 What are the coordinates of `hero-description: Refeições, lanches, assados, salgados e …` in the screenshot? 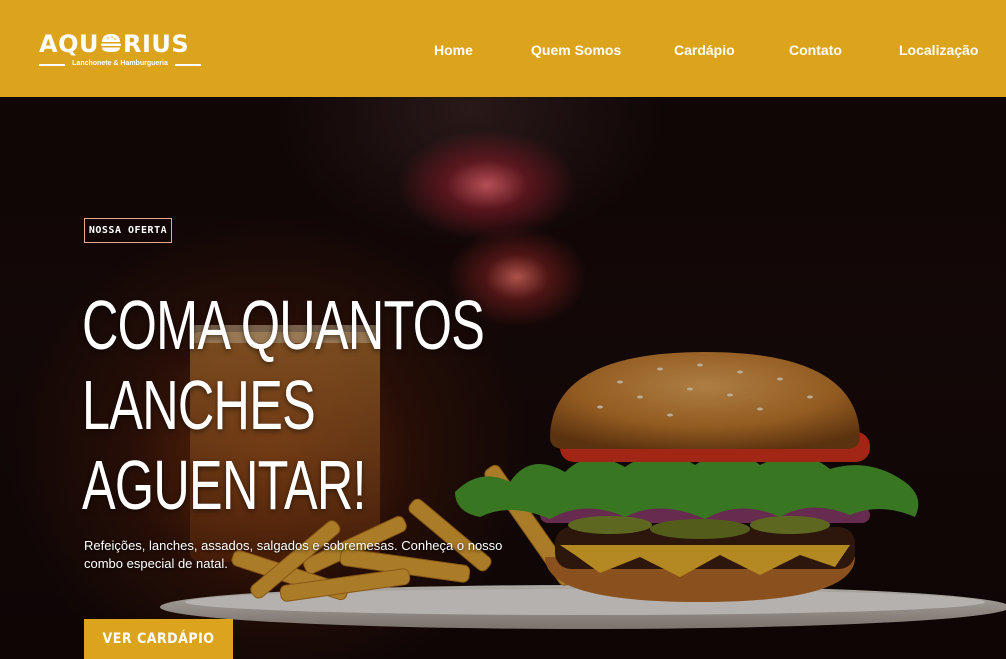 It's located at (293, 554).